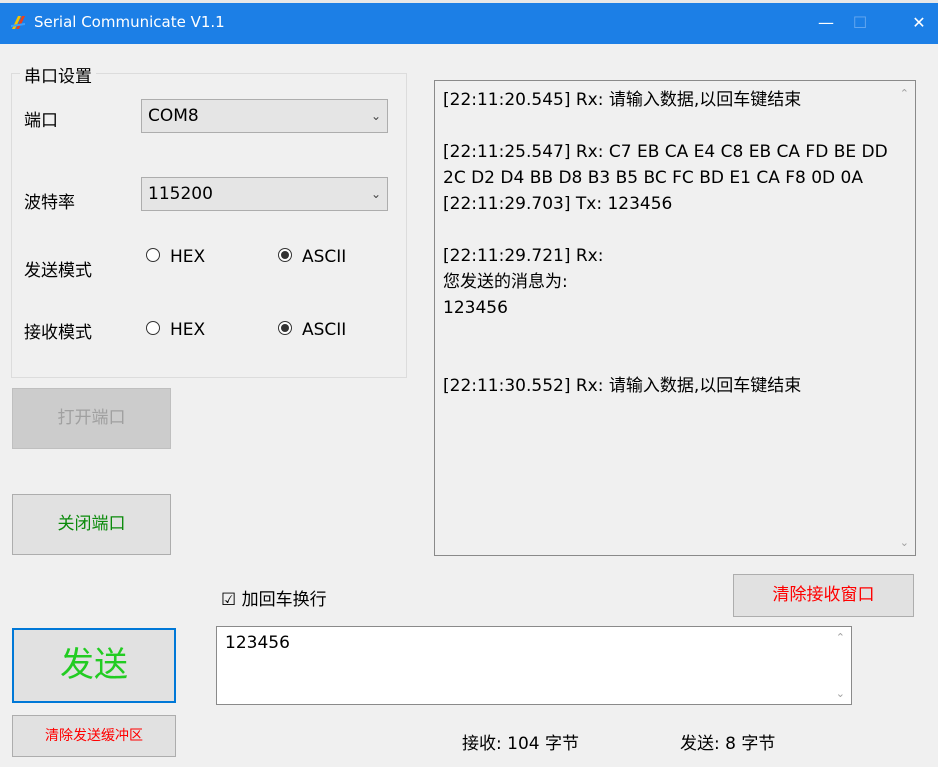 This screenshot has height=767, width=938. I want to click on send-mode-label: 发送模式, so click(58, 271).